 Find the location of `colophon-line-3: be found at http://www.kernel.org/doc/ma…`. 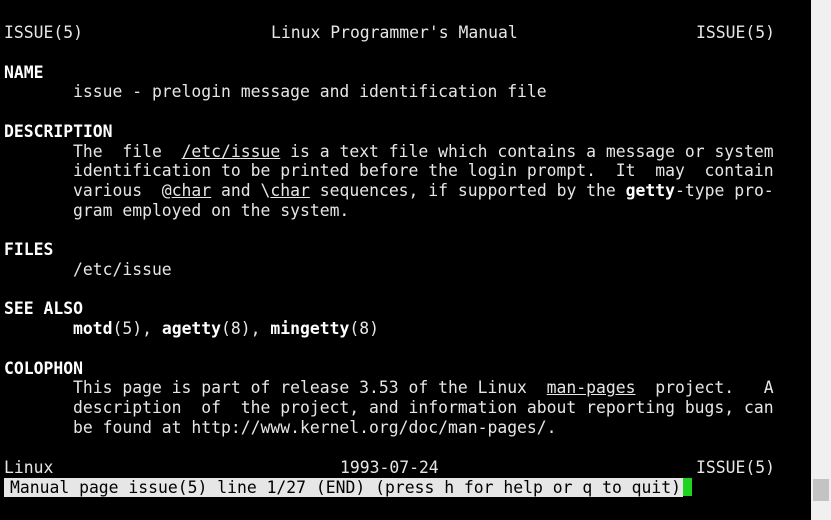

colophon-line-3: be found at http://www.kernel.org/doc/ma… is located at coordinates (315, 427).